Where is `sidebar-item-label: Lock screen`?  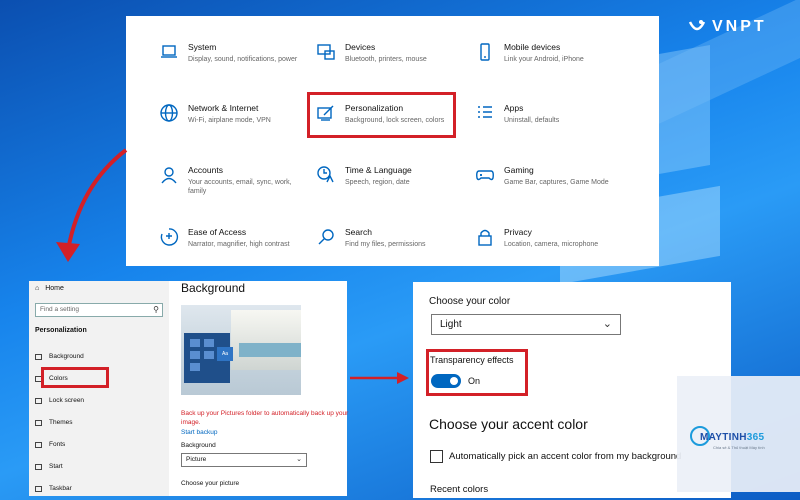 sidebar-item-label: Lock screen is located at coordinates (67, 400).